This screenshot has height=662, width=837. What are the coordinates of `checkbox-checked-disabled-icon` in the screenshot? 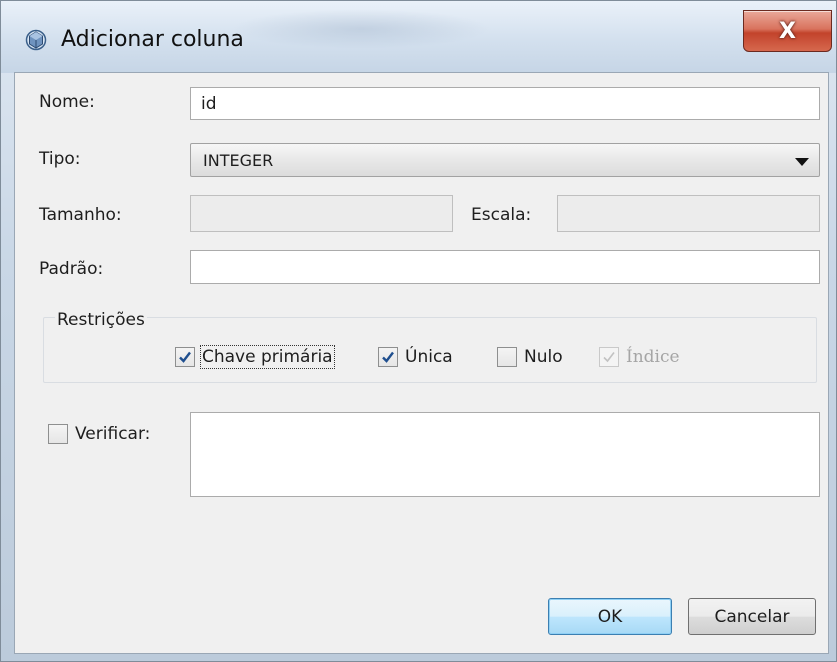 It's located at (609, 357).